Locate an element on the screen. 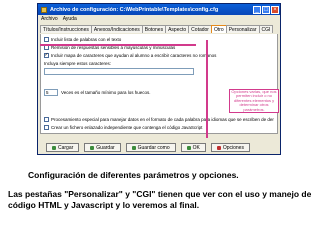  cross-icon is located at coordinates (218, 147).